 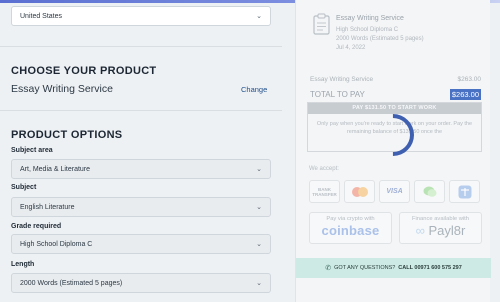 I want to click on document-icon, so click(x=321, y=24).